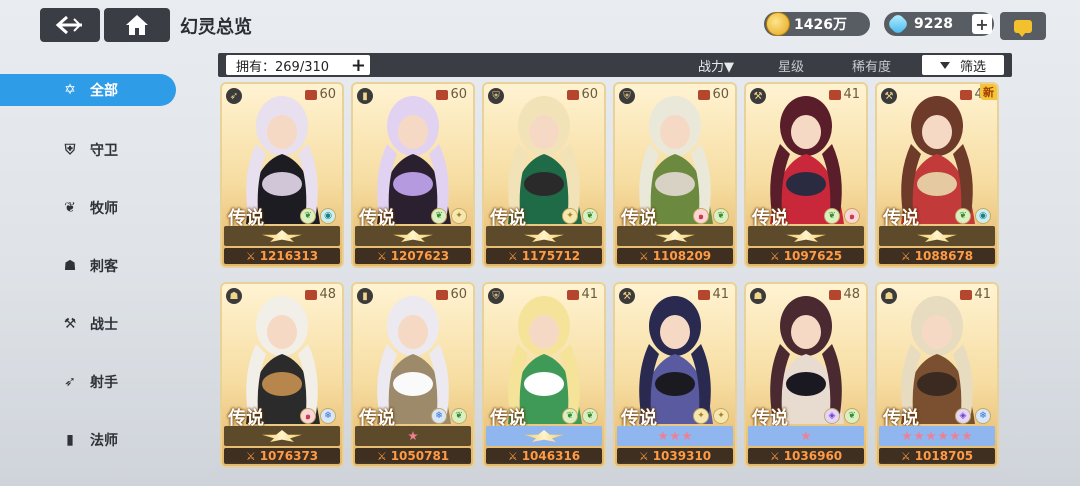 This screenshot has height=486, width=1080. What do you see at coordinates (88, 324) in the screenshot?
I see `sidebar-item-4: ⚒ 战士` at bounding box center [88, 324].